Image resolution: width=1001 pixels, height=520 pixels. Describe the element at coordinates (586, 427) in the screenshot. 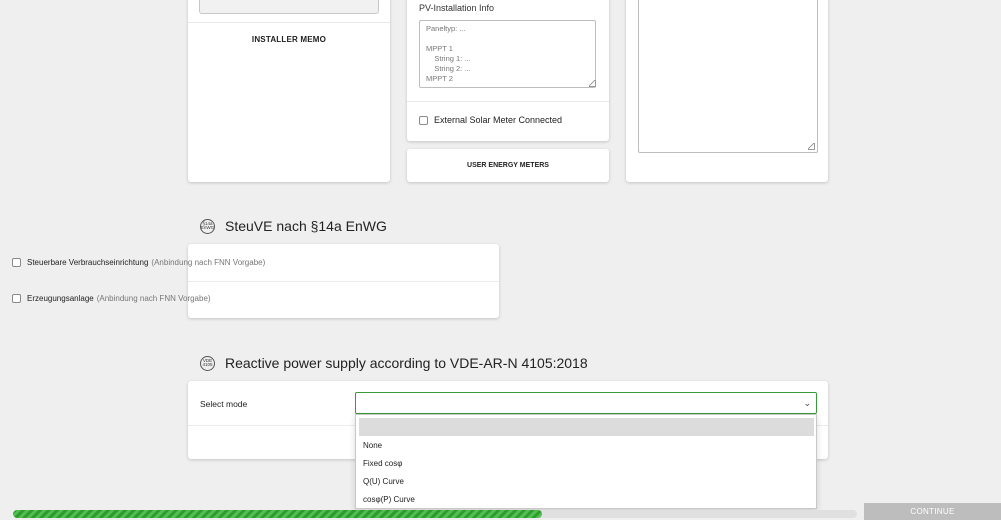

I see `option-empty` at that location.